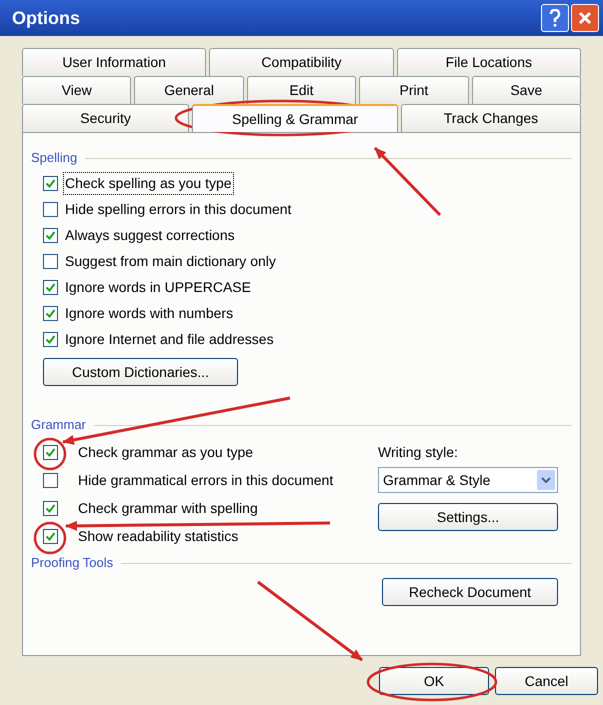  What do you see at coordinates (166, 452) in the screenshot?
I see `checkbox-label: Check grammar as you type` at bounding box center [166, 452].